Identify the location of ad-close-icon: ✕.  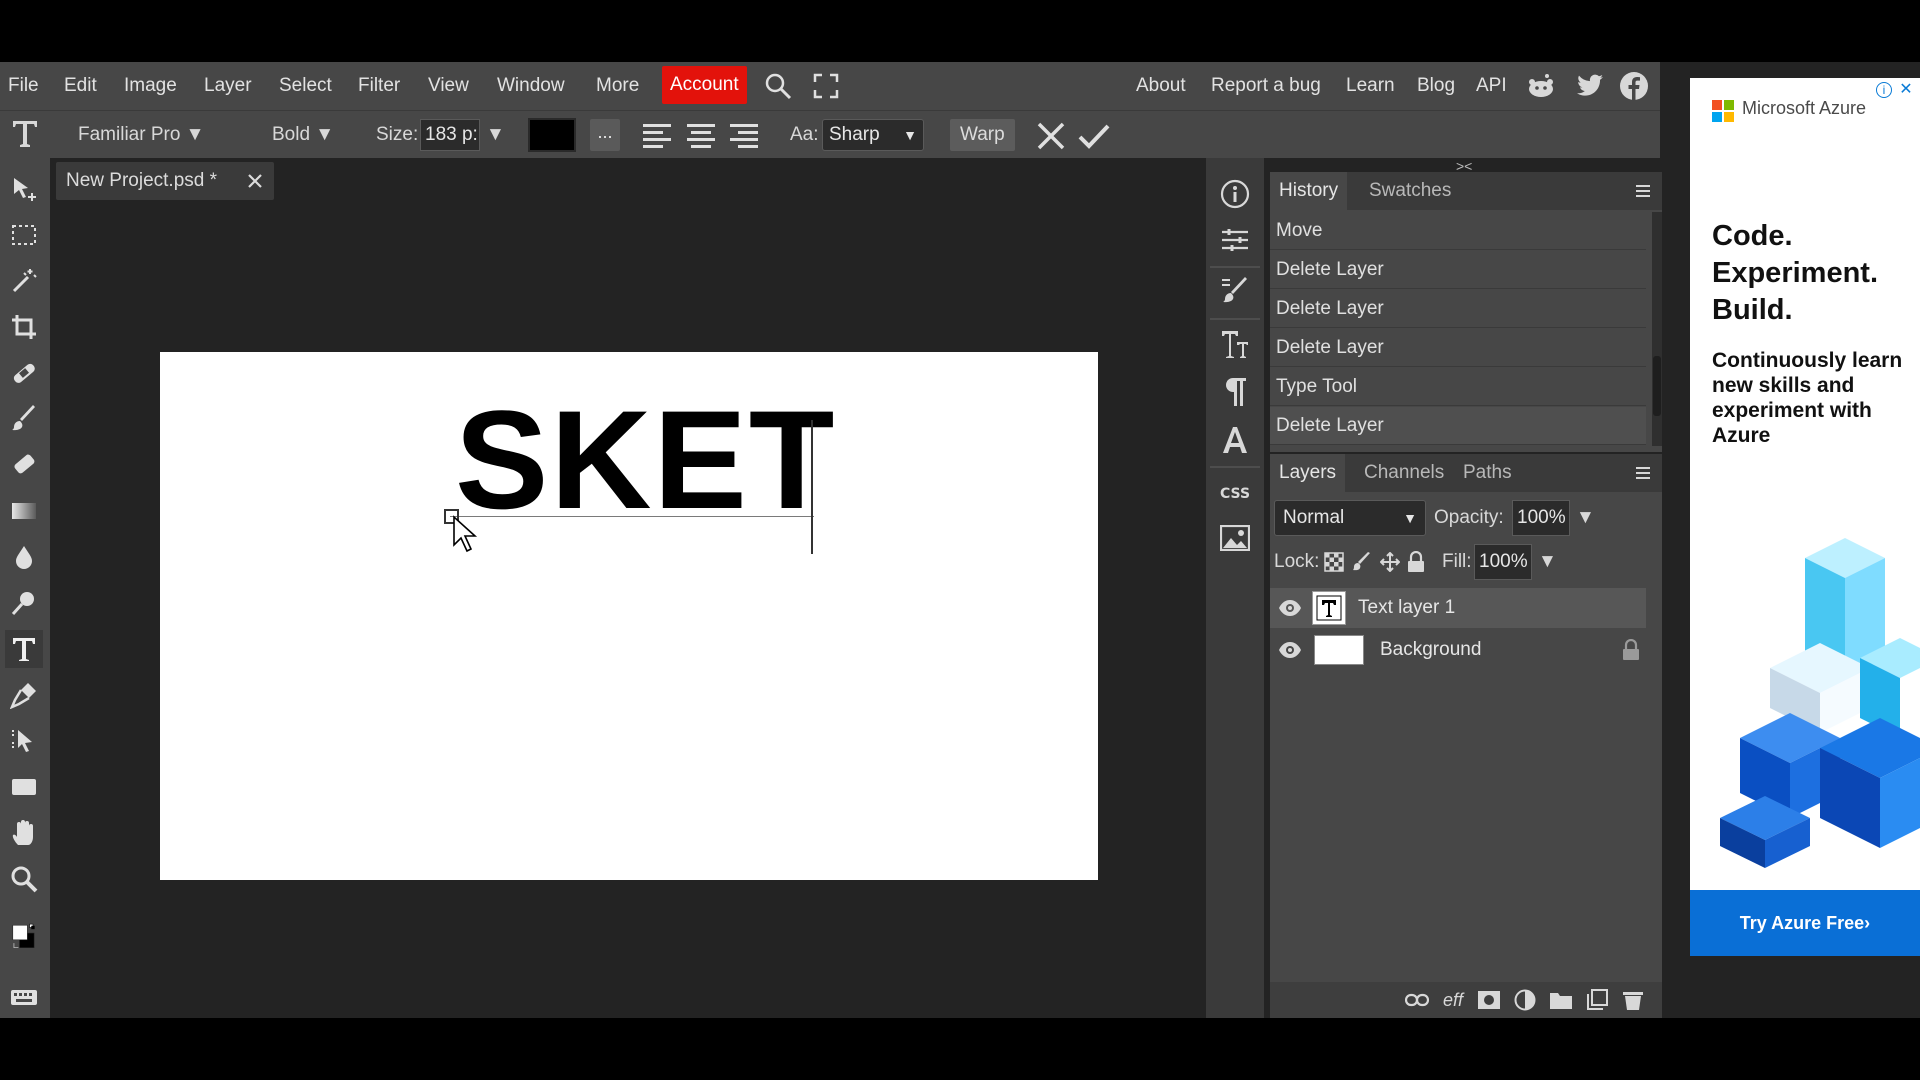
(1906, 90).